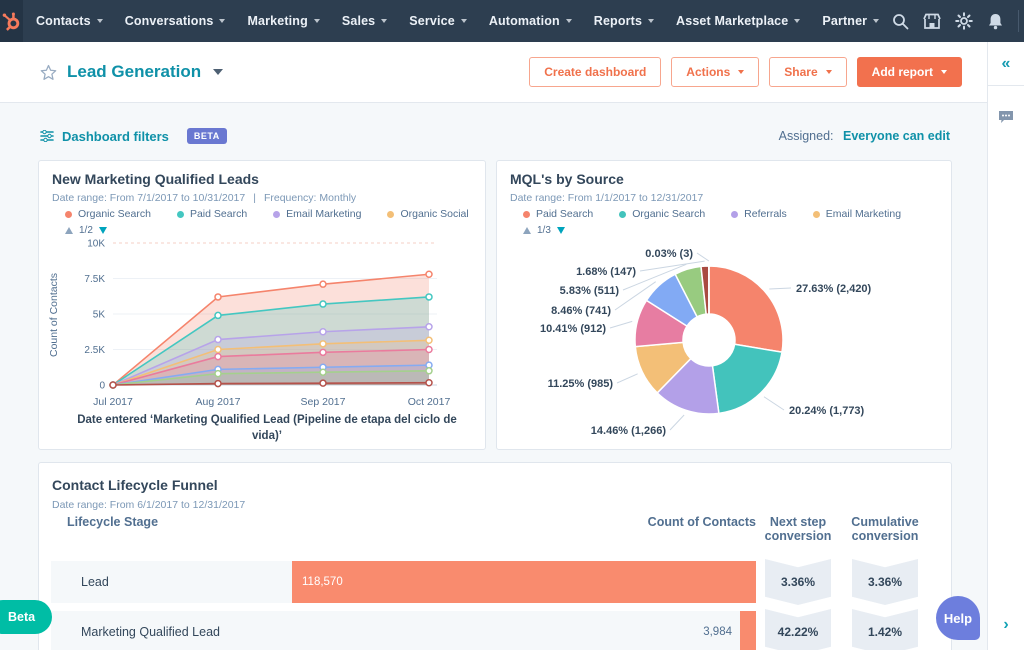 This screenshot has height=650, width=1024. Describe the element at coordinates (850, 21) in the screenshot. I see `nav-item-partner: Partner` at that location.